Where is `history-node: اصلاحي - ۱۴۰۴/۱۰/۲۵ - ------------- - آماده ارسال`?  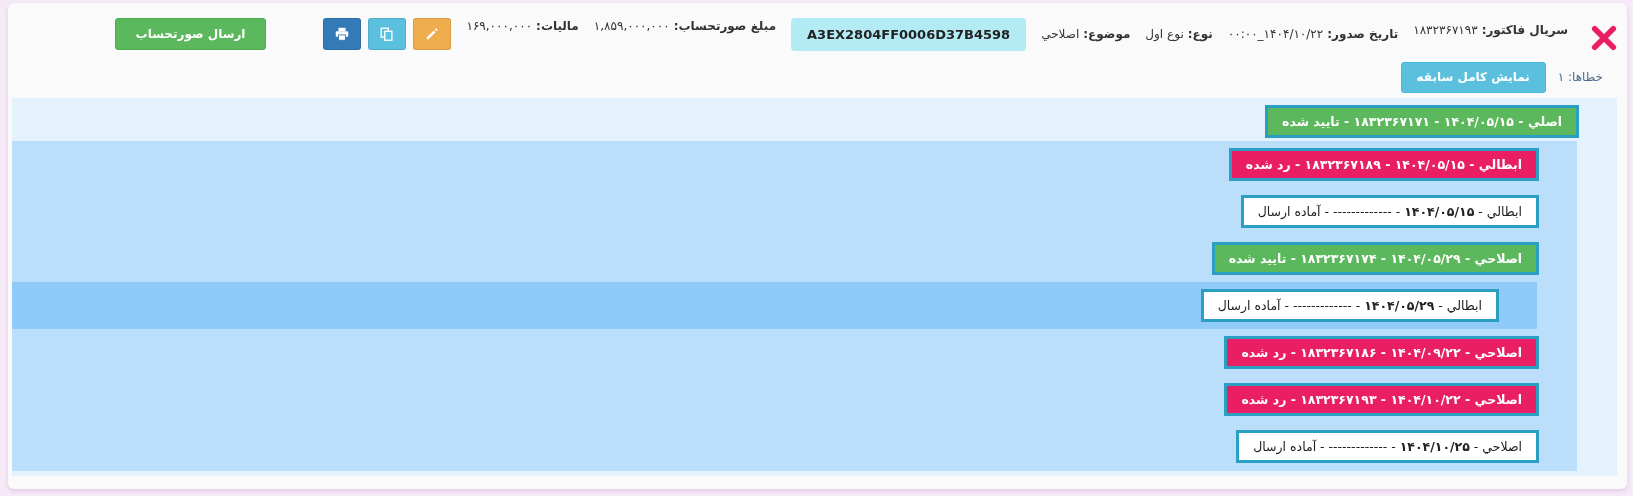
history-node: اصلاحي - ۱۴۰۴/۱۰/۲۵ - ------------- - آماده ارسال is located at coordinates (1387, 446).